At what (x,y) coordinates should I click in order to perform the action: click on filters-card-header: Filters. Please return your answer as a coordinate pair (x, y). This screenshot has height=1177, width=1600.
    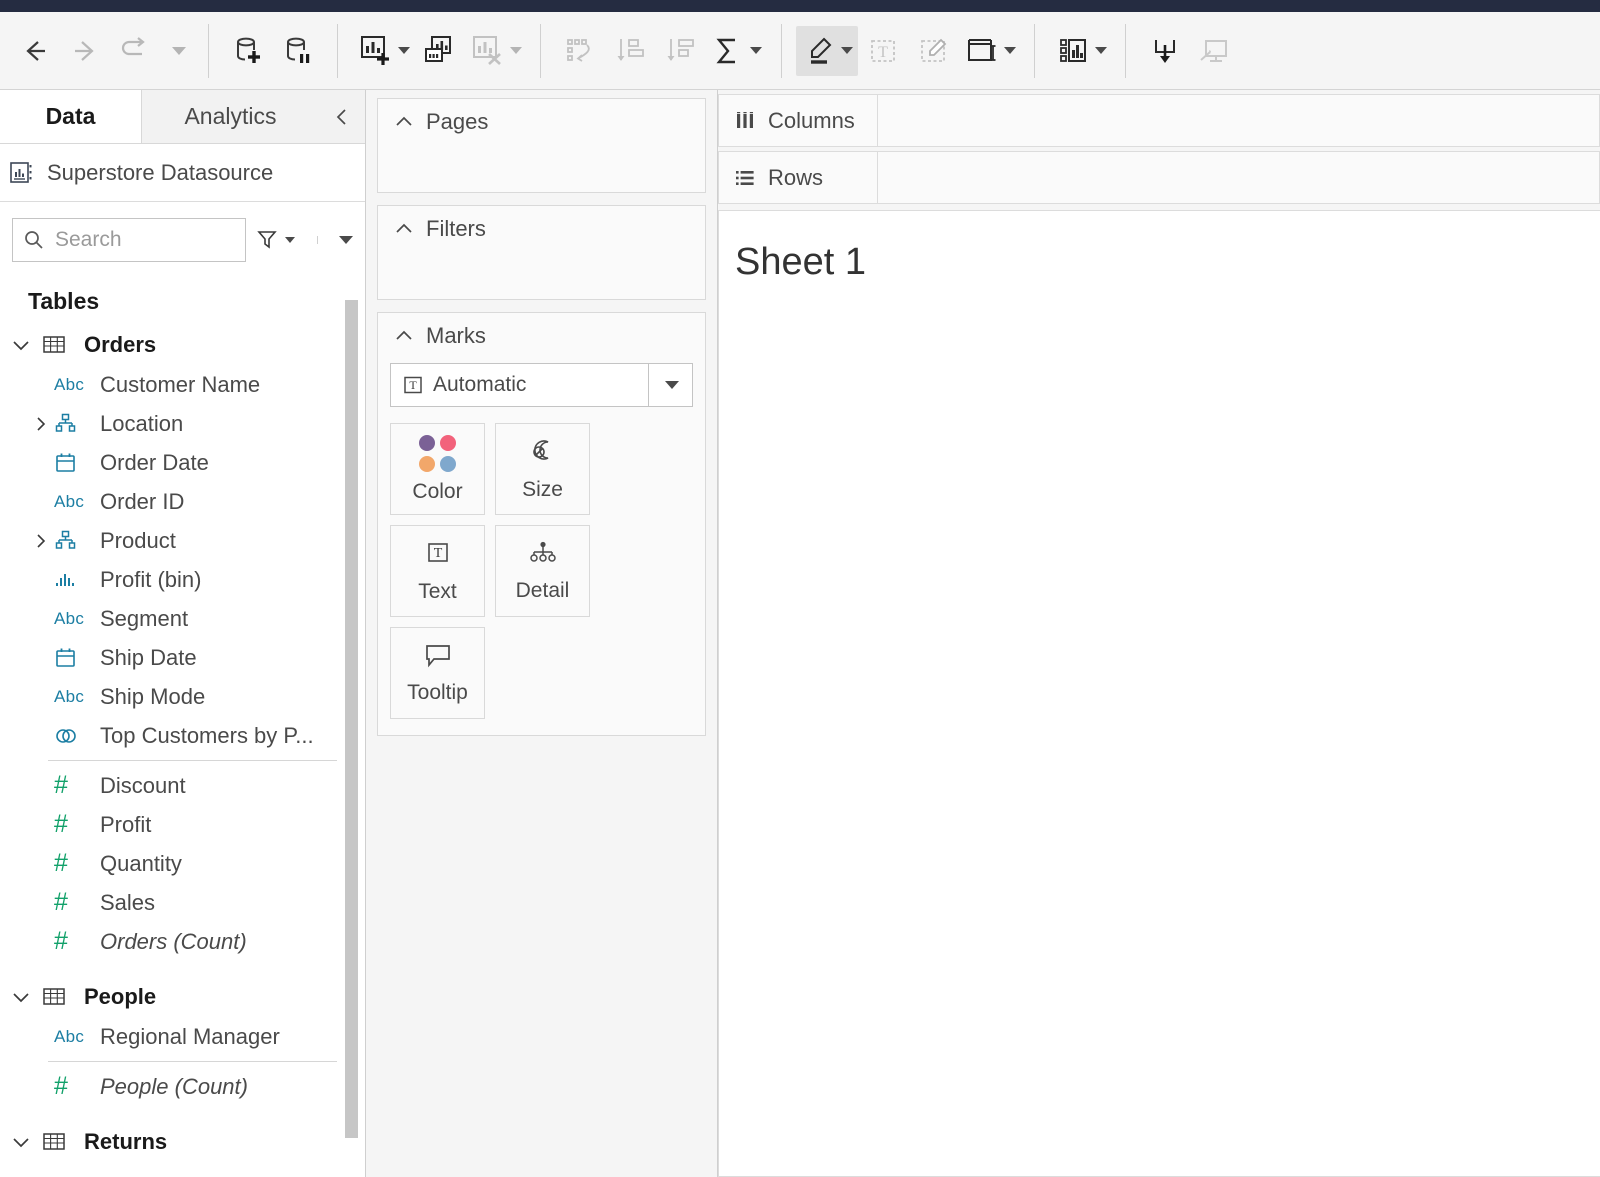
    Looking at the image, I should click on (541, 229).